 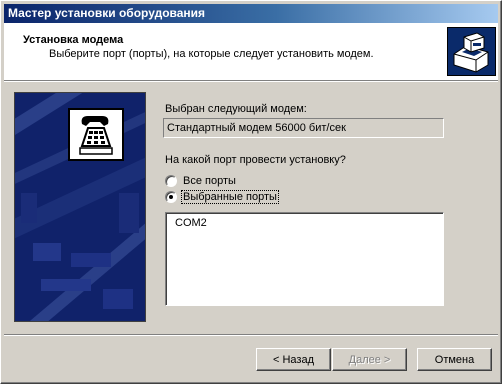 What do you see at coordinates (293, 359) in the screenshot?
I see `back-button: < Назад` at bounding box center [293, 359].